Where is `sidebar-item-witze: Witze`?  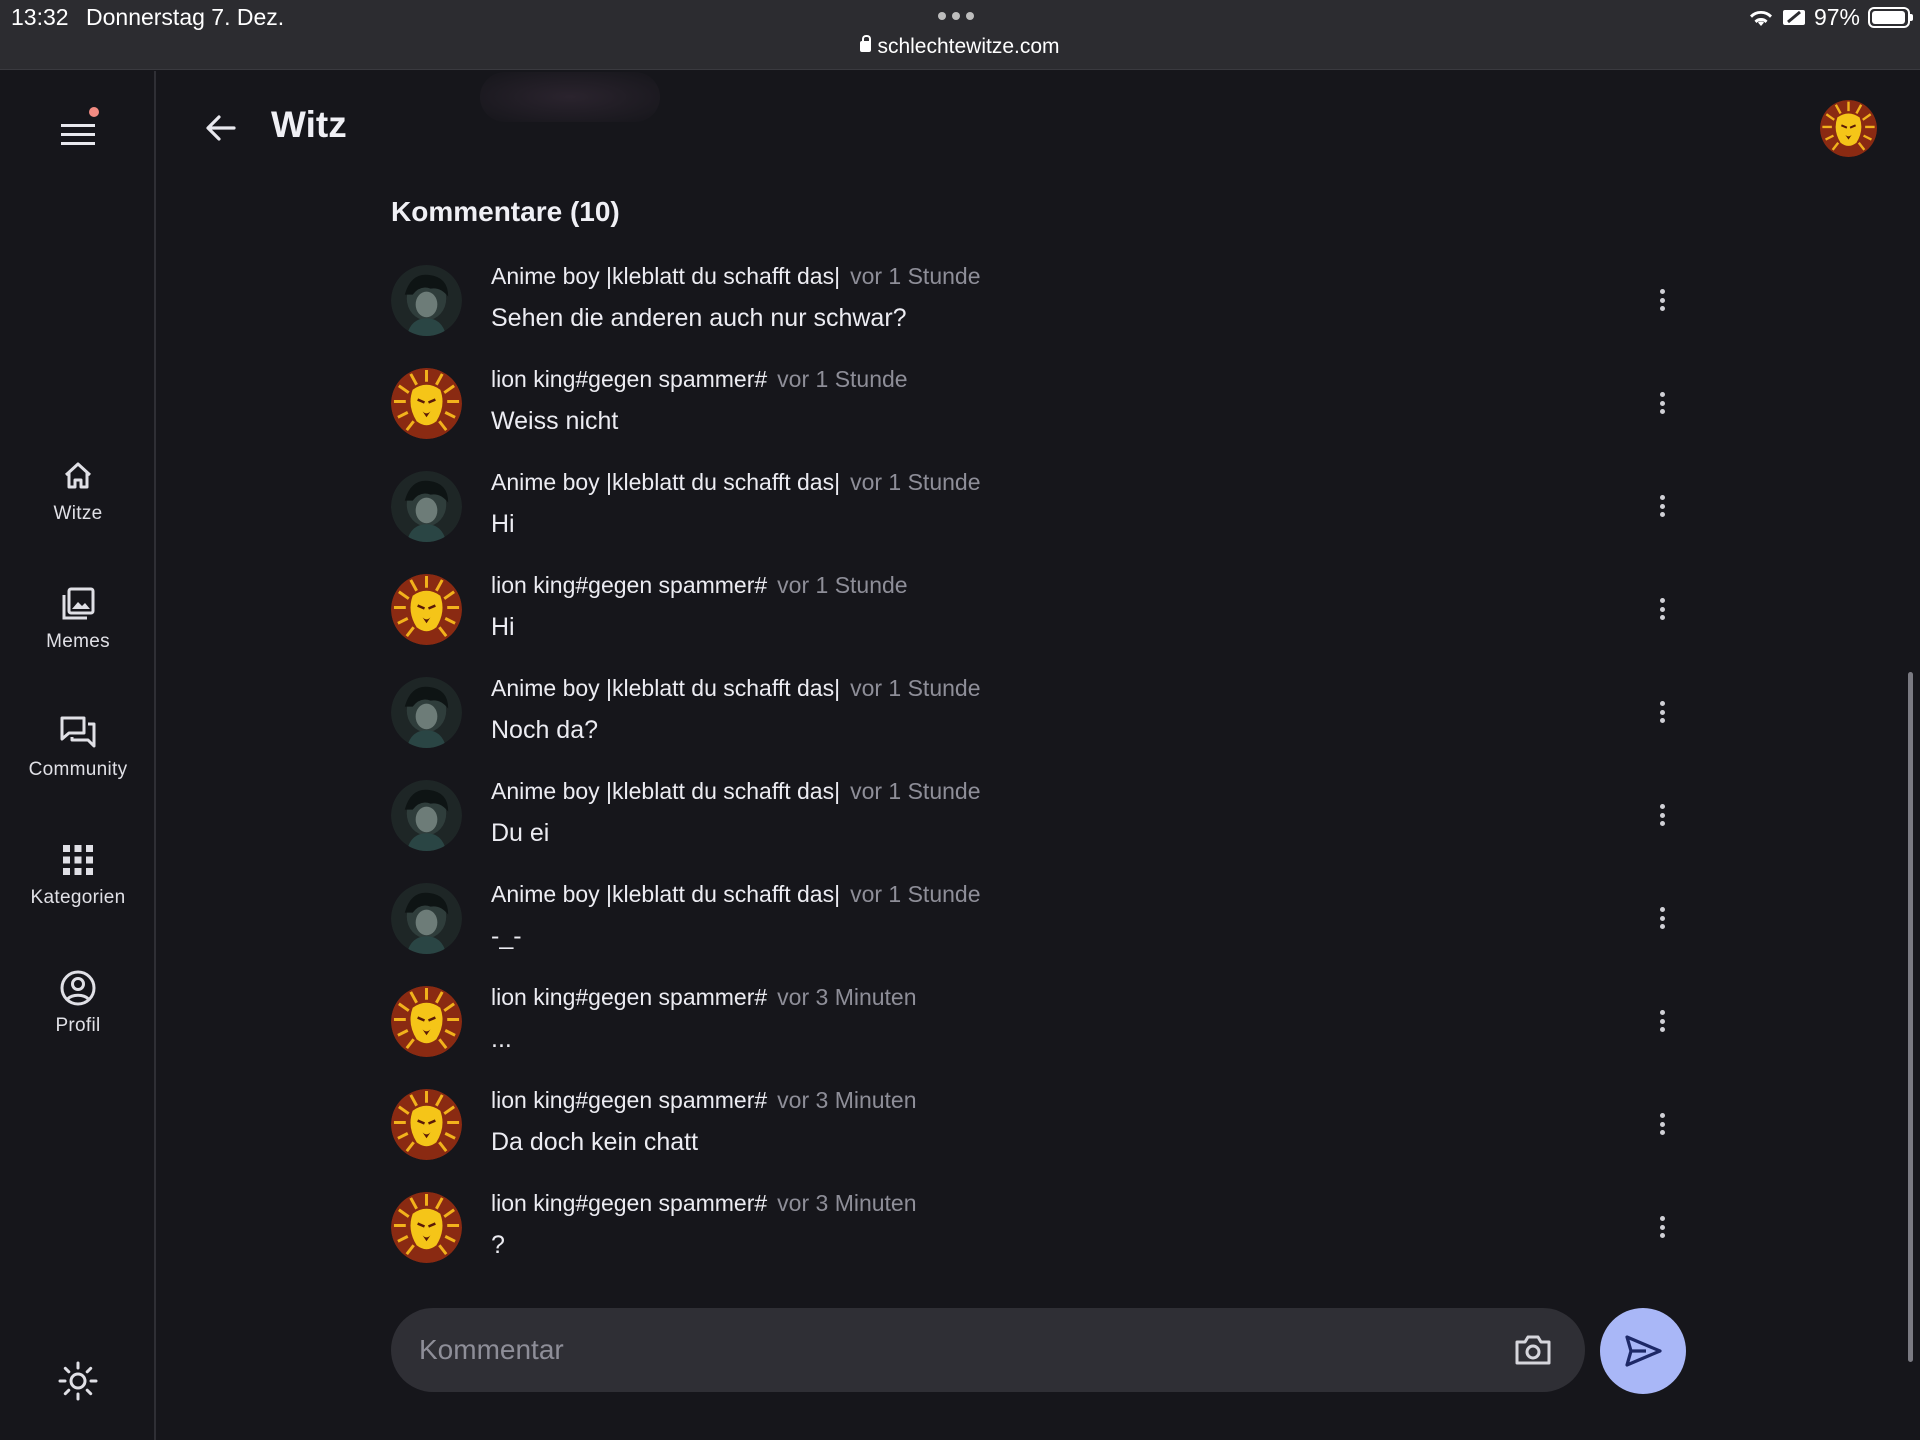
sidebar-item-witze: Witze is located at coordinates (78, 490).